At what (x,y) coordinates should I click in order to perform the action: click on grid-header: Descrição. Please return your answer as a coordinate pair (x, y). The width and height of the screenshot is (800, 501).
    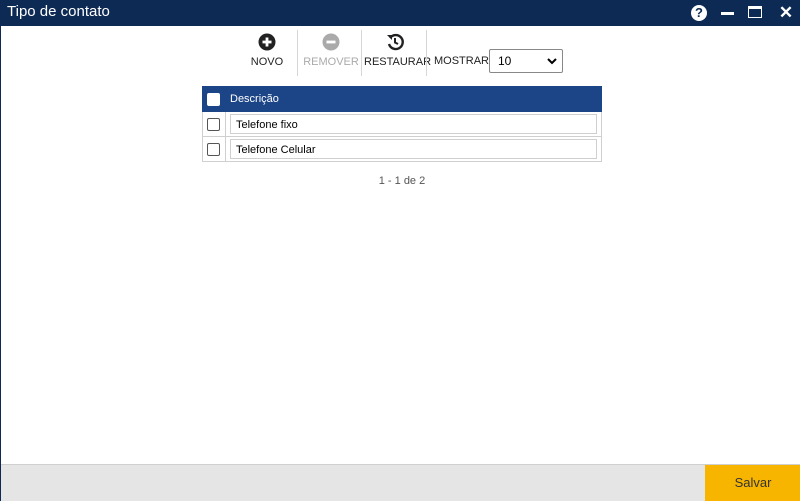
    Looking at the image, I should click on (402, 99).